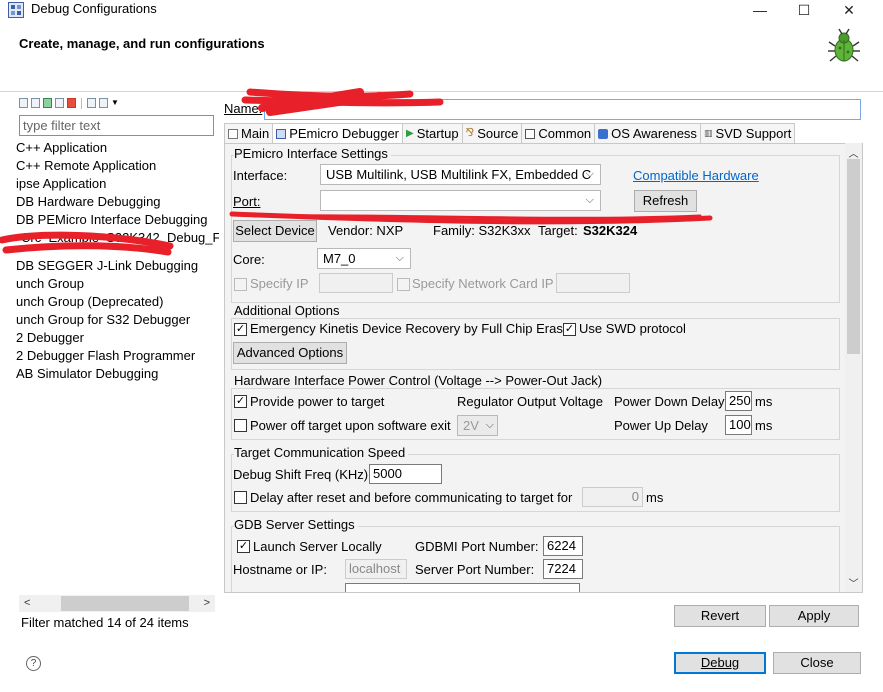  Describe the element at coordinates (669, 401) in the screenshot. I see `power-down-delay-label: Power Down Delay` at that location.